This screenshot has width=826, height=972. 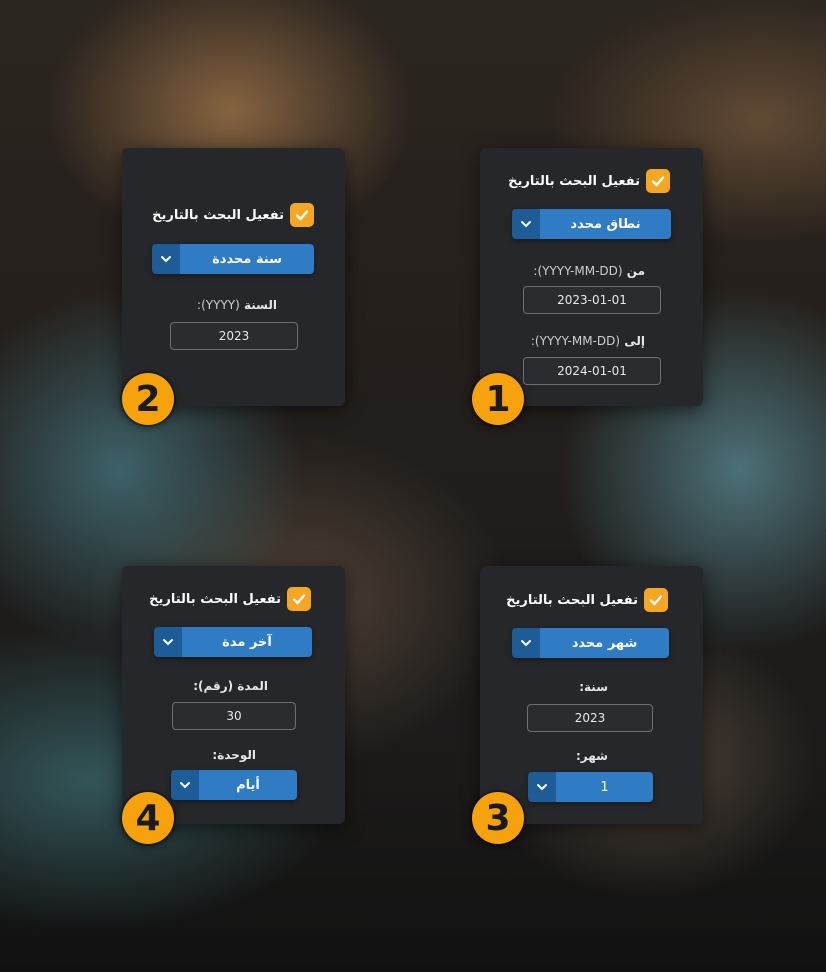 I want to click on unit-select: أيام, so click(x=234, y=785).